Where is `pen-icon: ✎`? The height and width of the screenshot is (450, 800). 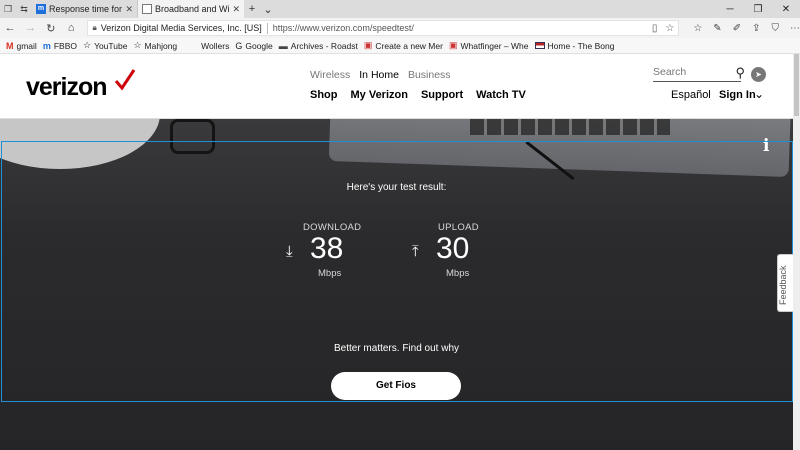 pen-icon: ✎ is located at coordinates (717, 28).